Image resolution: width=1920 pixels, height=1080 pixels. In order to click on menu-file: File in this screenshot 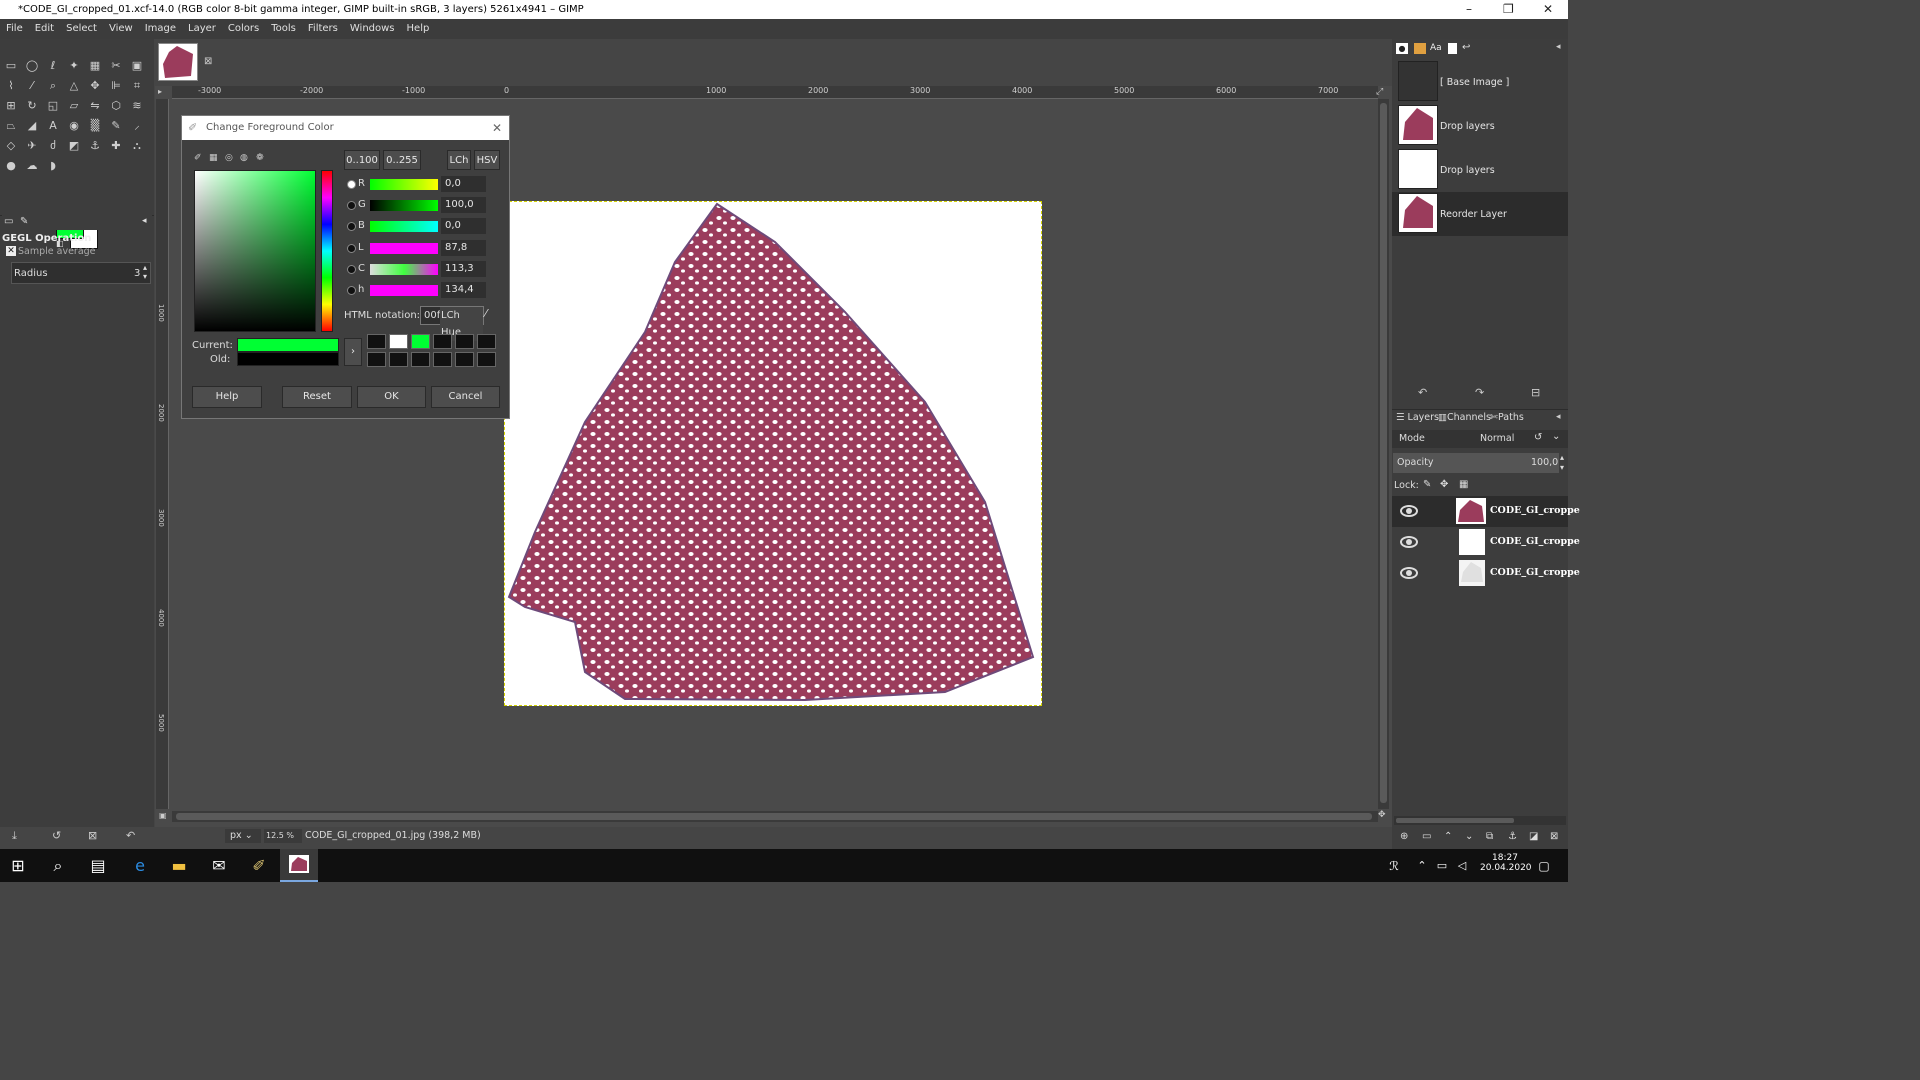, I will do `click(14, 29)`.